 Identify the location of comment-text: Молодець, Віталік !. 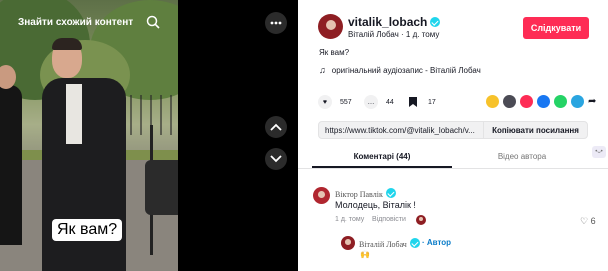
(375, 205).